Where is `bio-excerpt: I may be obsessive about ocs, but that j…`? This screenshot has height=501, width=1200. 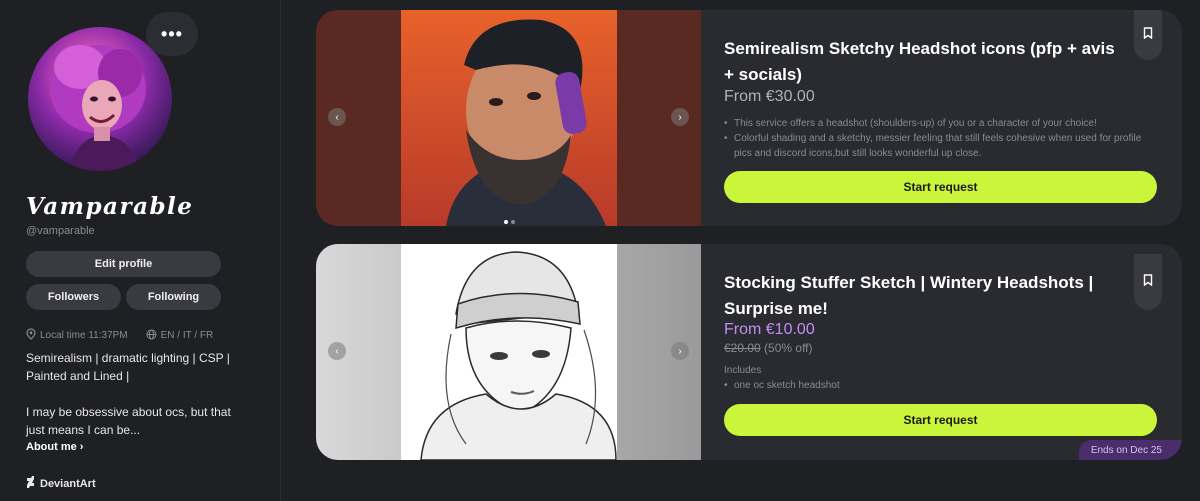
bio-excerpt: I may be obsessive about ocs, but that j… is located at coordinates (128, 421).